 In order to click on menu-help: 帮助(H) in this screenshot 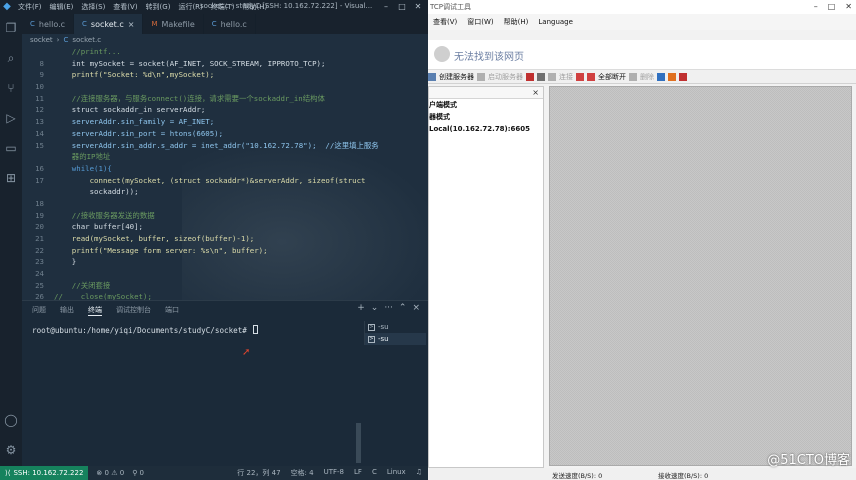, I will do `click(516, 22)`.